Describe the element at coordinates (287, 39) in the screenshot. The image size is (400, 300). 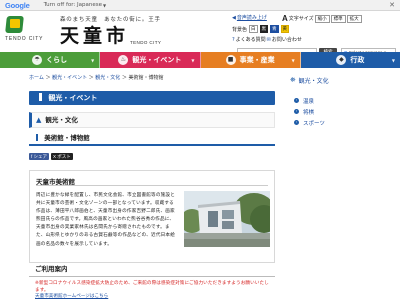
I see `inquiry-link: お問い合わせ` at that location.